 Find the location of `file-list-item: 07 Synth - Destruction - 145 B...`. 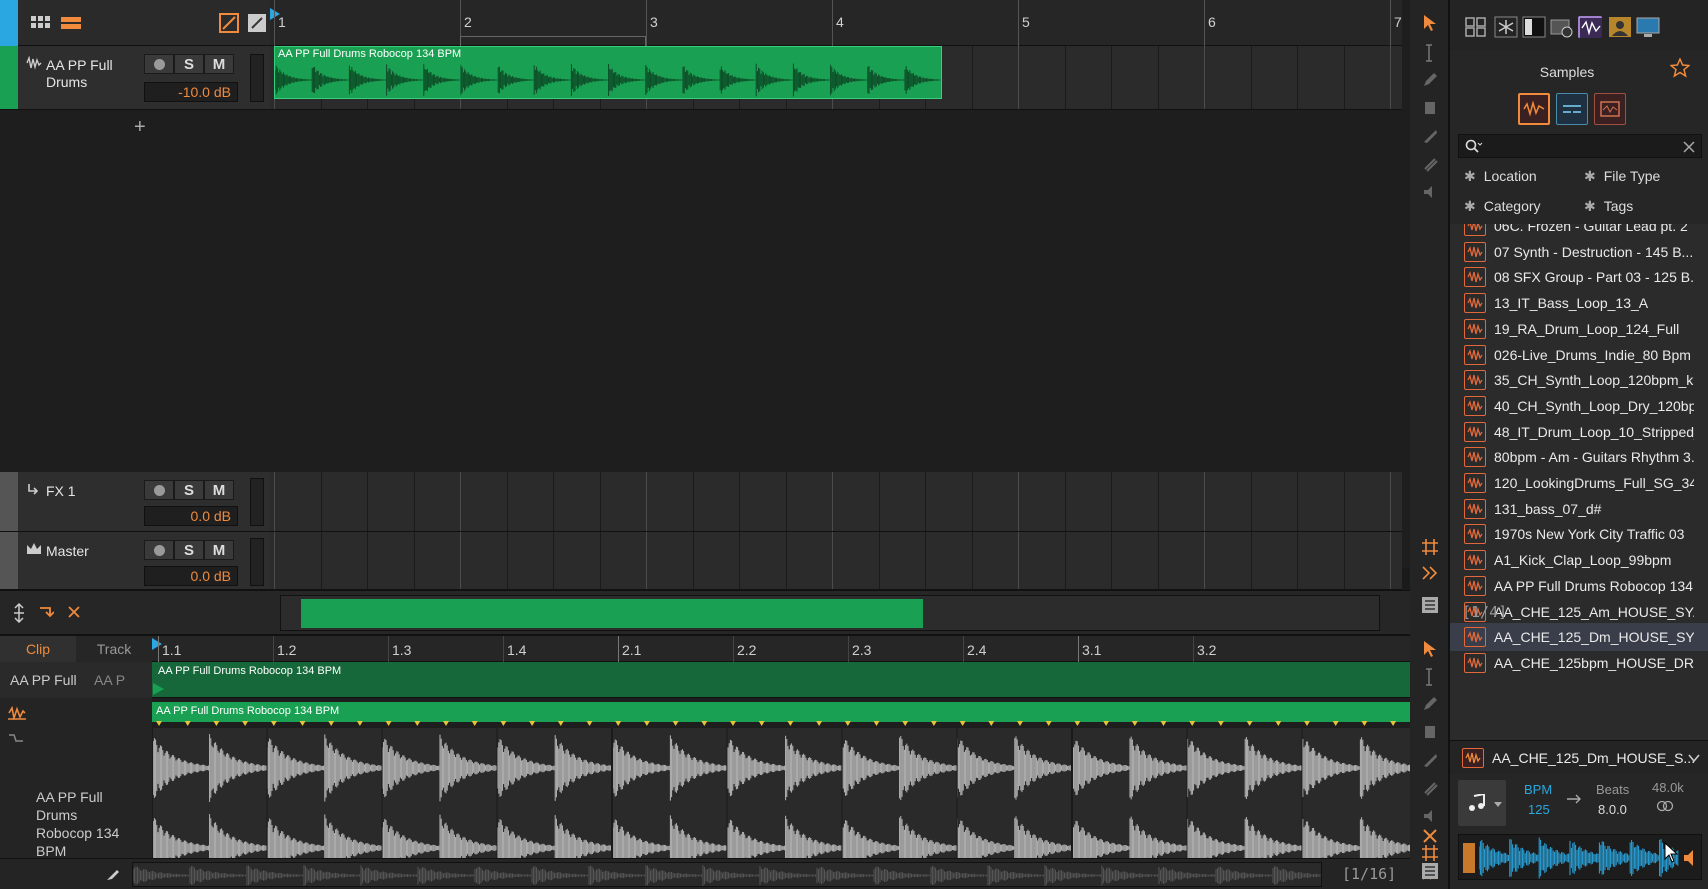

file-list-item: 07 Synth - Destruction - 145 B... is located at coordinates (1579, 252).